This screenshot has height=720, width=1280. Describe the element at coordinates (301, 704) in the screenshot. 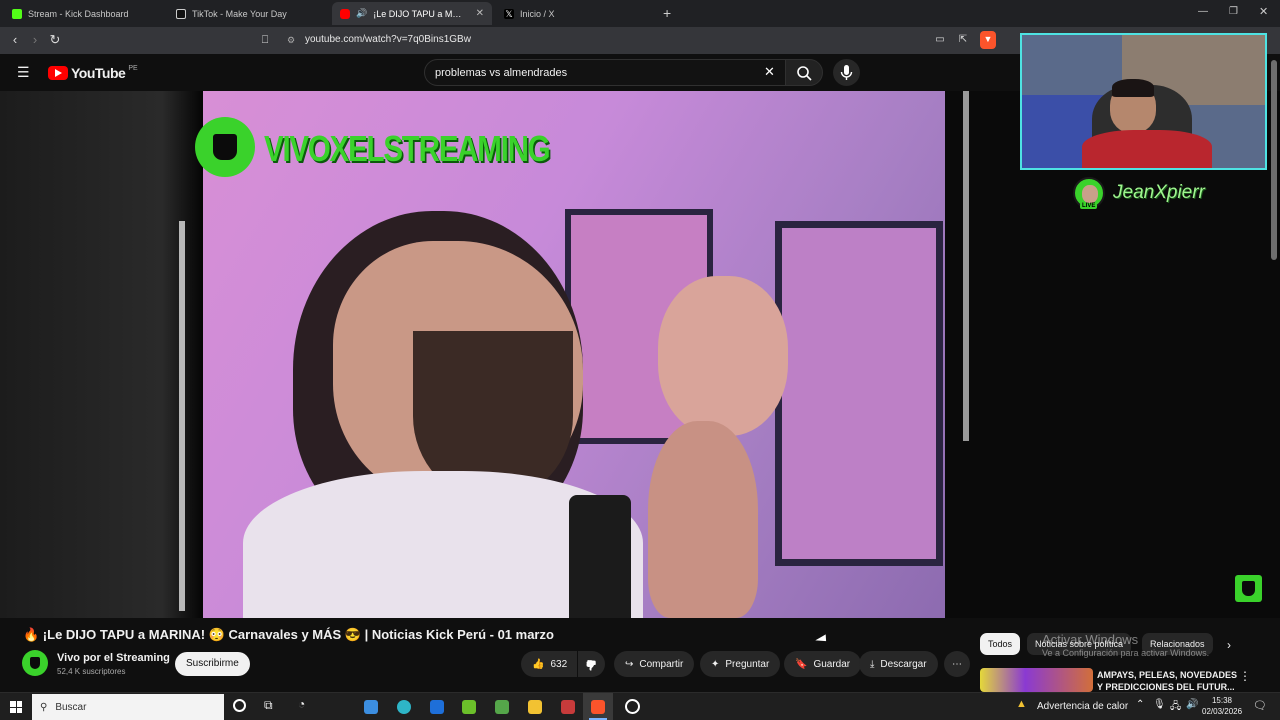

I see `speedtest-icon: ◔` at that location.